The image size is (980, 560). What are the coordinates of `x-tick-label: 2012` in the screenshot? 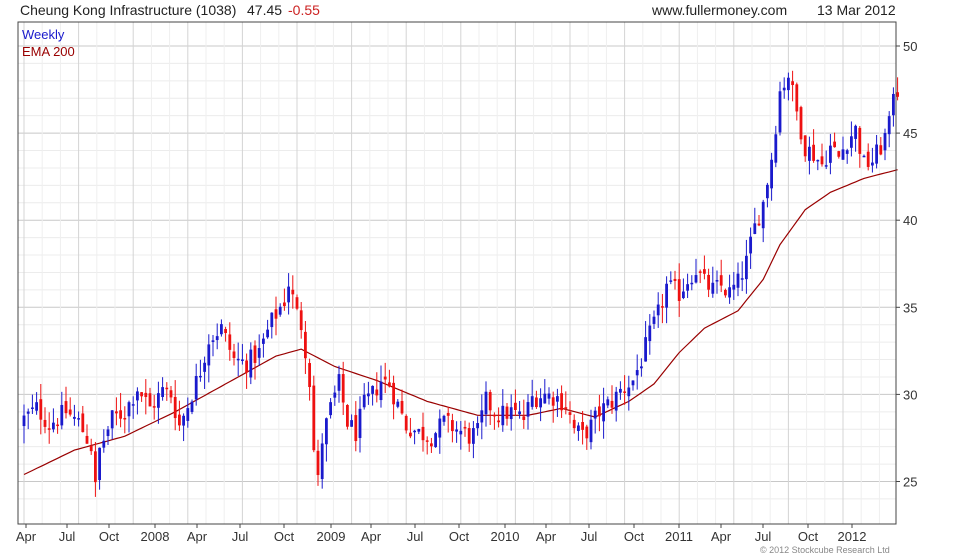 It's located at (852, 536).